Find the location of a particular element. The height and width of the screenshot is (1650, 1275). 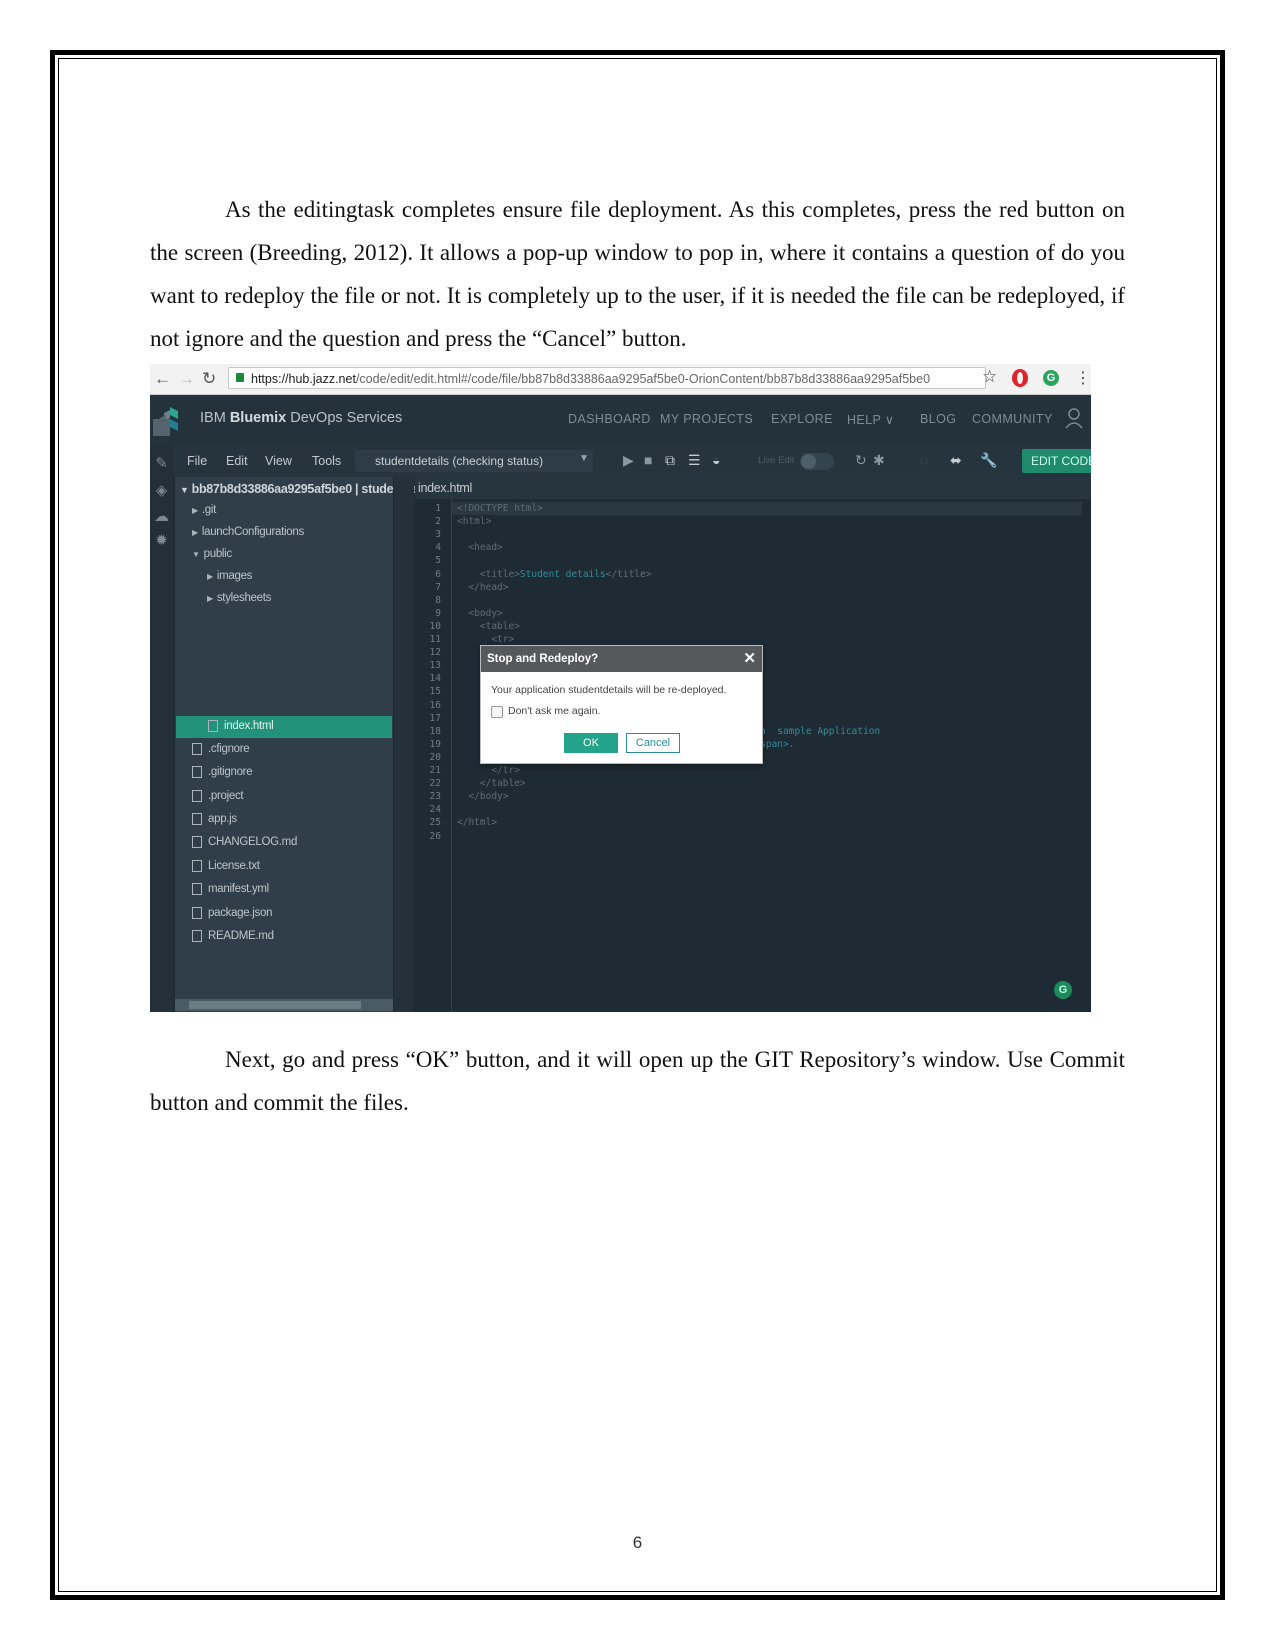

tree-item: ▶ launchConfigurations is located at coordinates (248, 532).